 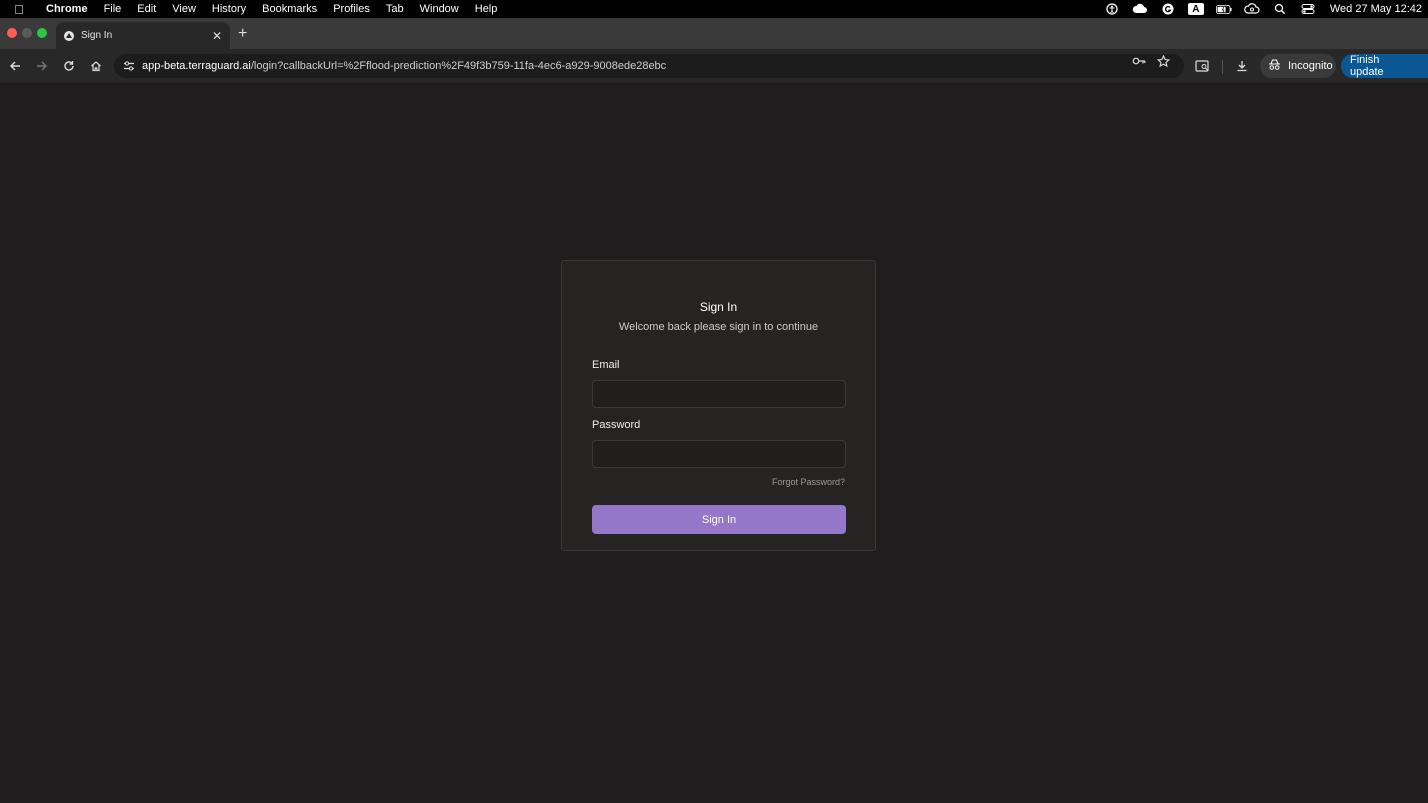 I want to click on battery-icon, so click(x=1223, y=9).